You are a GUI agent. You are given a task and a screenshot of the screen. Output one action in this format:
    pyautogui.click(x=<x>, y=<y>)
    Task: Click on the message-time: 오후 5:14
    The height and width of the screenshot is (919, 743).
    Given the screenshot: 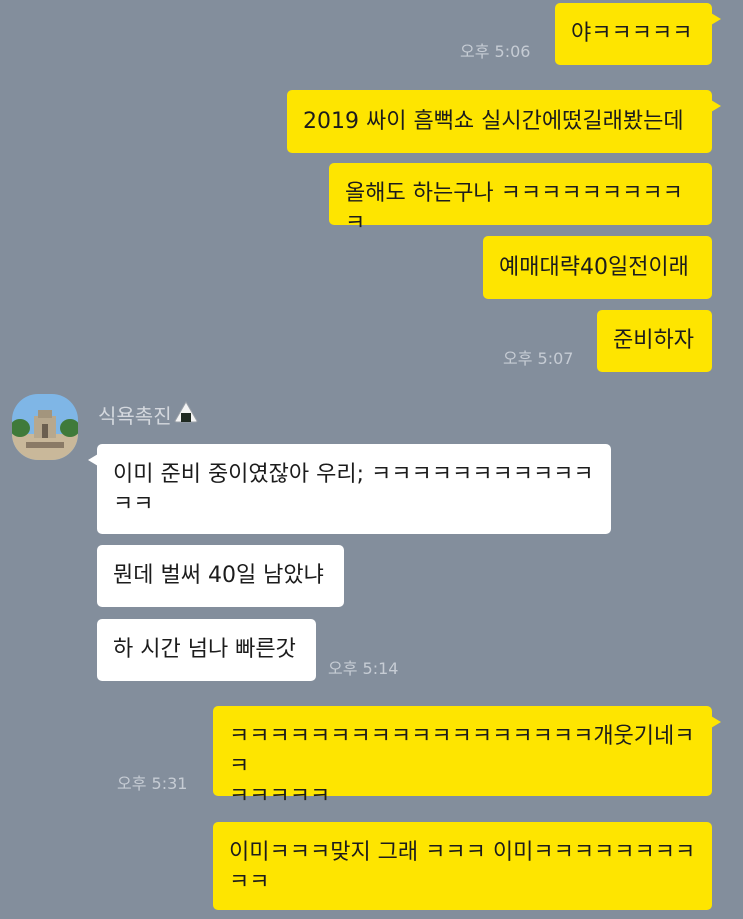 What is the action you would take?
    pyautogui.click(x=363, y=668)
    